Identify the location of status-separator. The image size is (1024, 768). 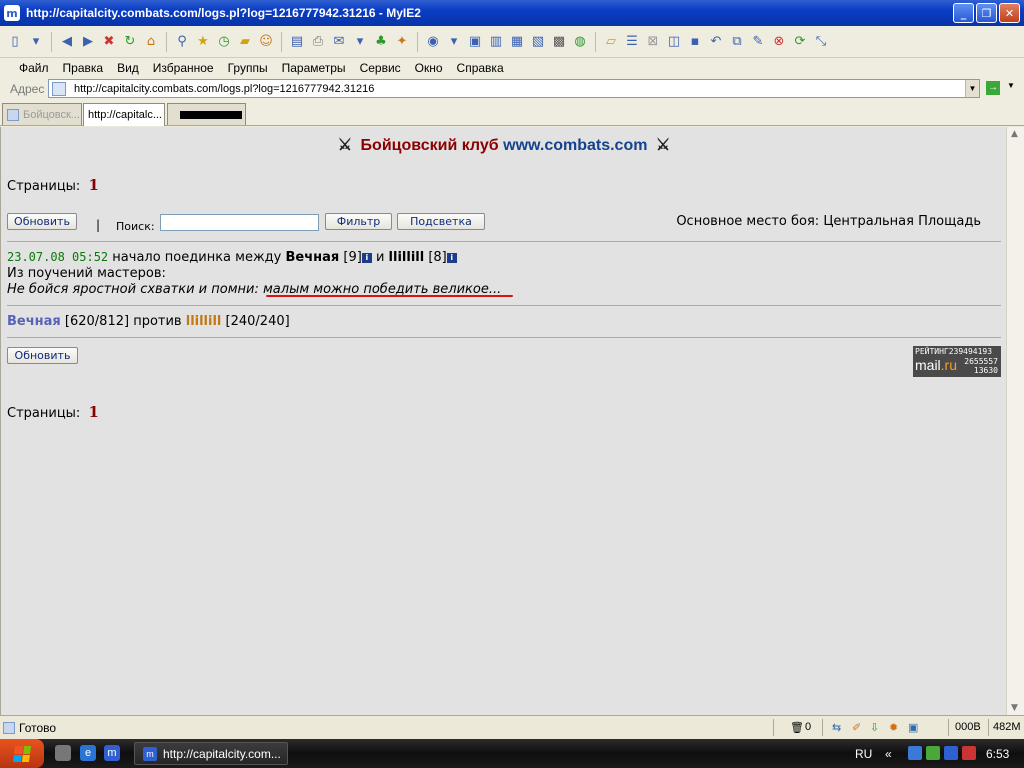
(773, 727).